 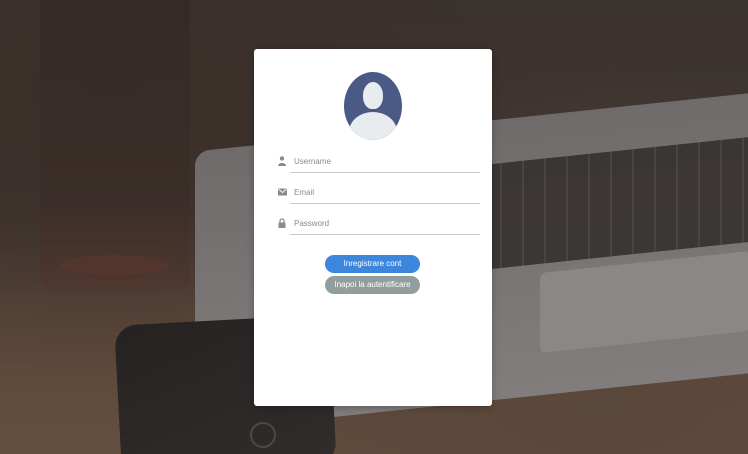 What do you see at coordinates (373, 95) in the screenshot?
I see `avatar-head` at bounding box center [373, 95].